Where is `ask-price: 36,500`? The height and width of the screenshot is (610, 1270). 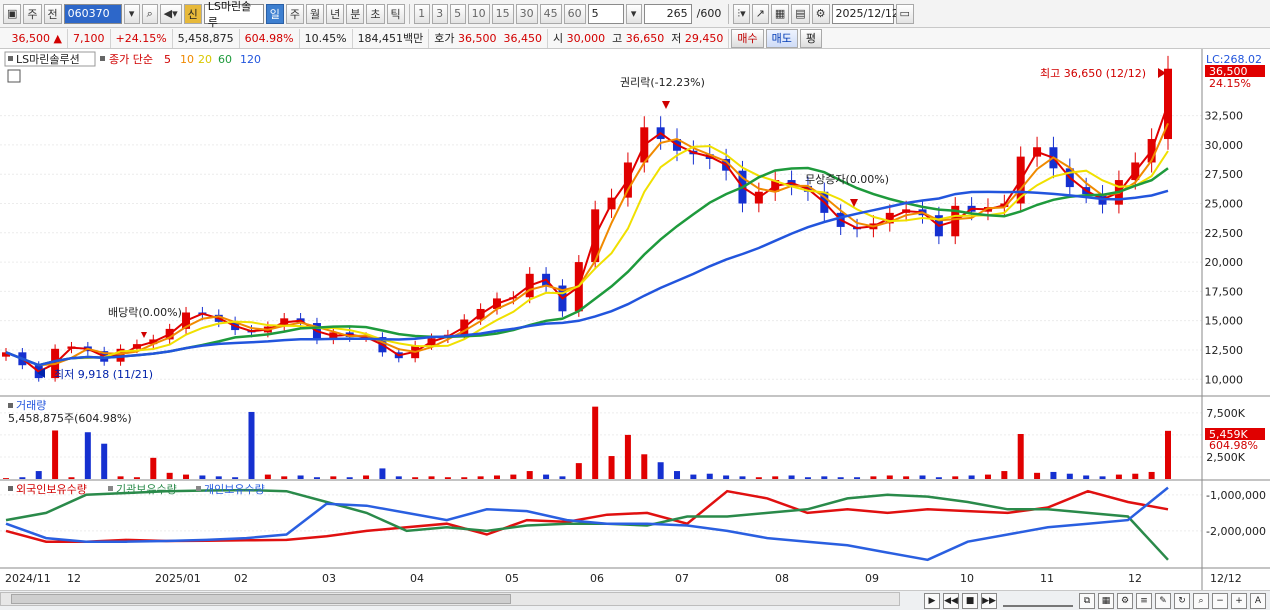 ask-price: 36,500 is located at coordinates (477, 38).